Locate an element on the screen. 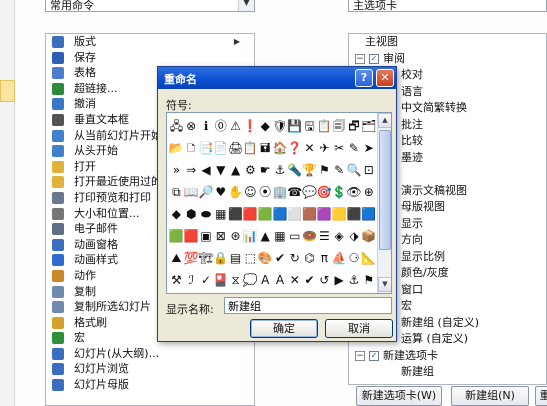 This screenshot has height=406, width=547. symbol-cell: ▶ is located at coordinates (339, 280).